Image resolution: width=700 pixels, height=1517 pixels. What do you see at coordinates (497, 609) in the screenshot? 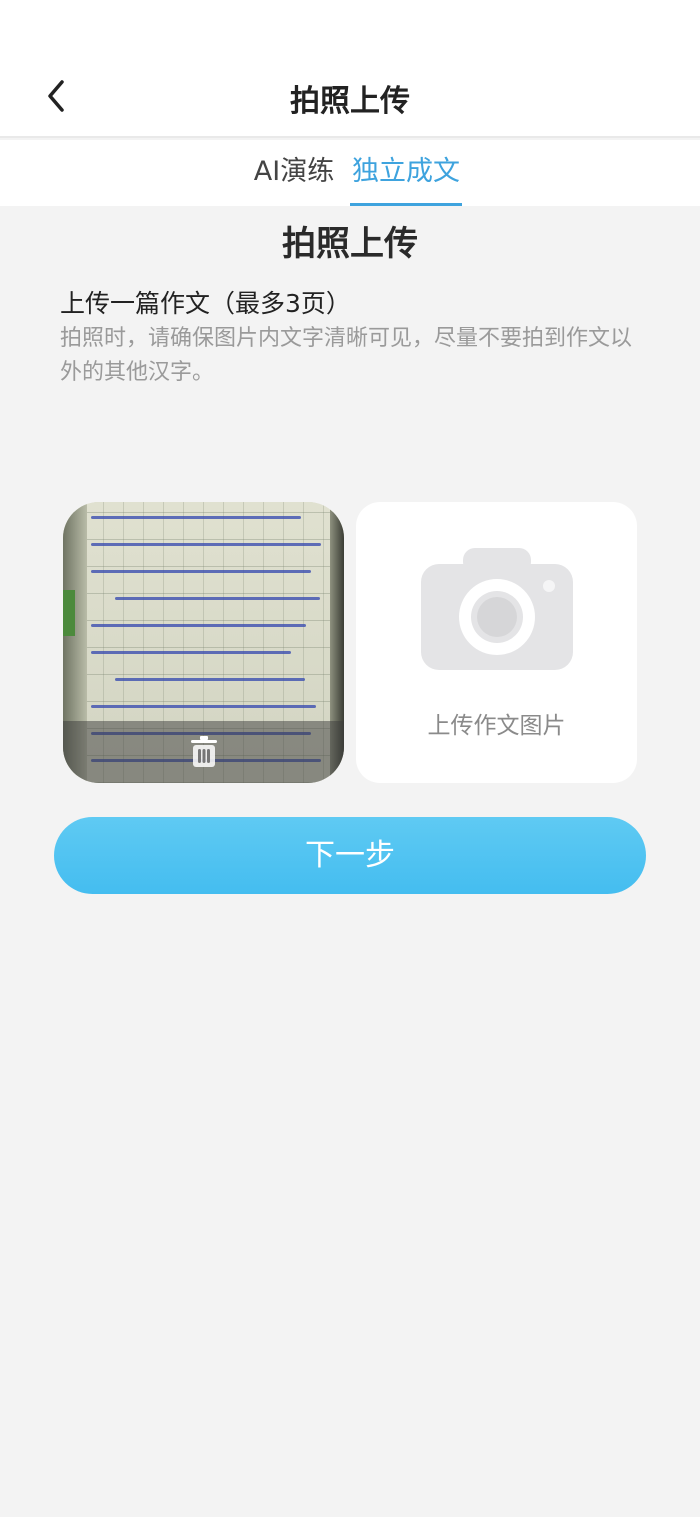
I see `camera-icon` at bounding box center [497, 609].